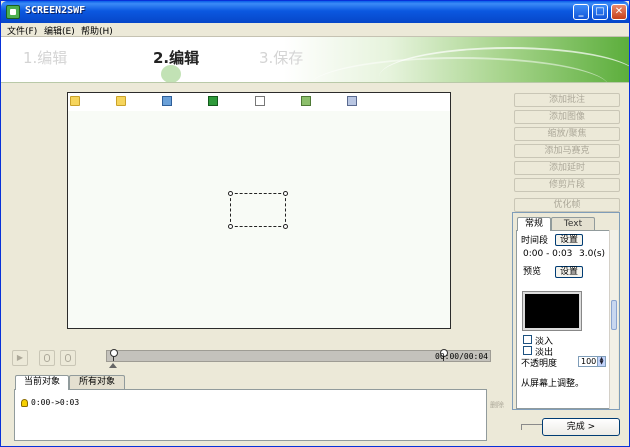  Describe the element at coordinates (567, 117) in the screenshot. I see `add-image-button: 添加图像` at that location.